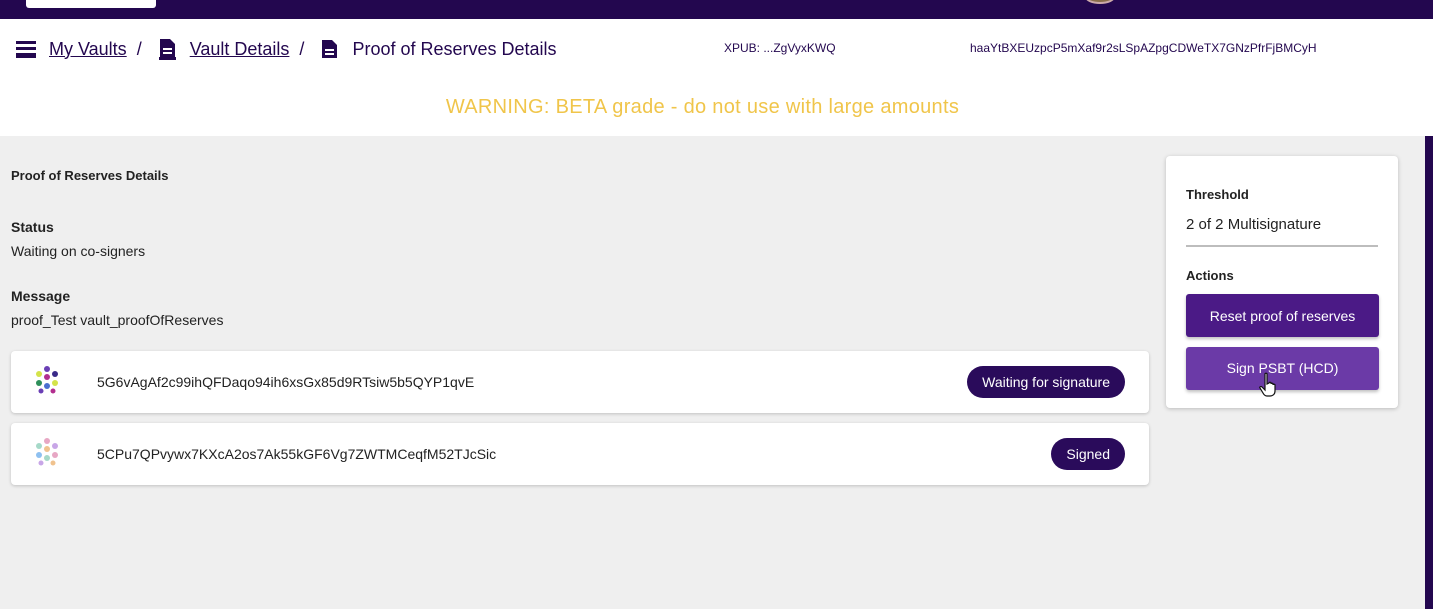 The height and width of the screenshot is (609, 1433). What do you see at coordinates (454, 48) in the screenshot?
I see `current-page-label: Proof of Reserves Details` at bounding box center [454, 48].